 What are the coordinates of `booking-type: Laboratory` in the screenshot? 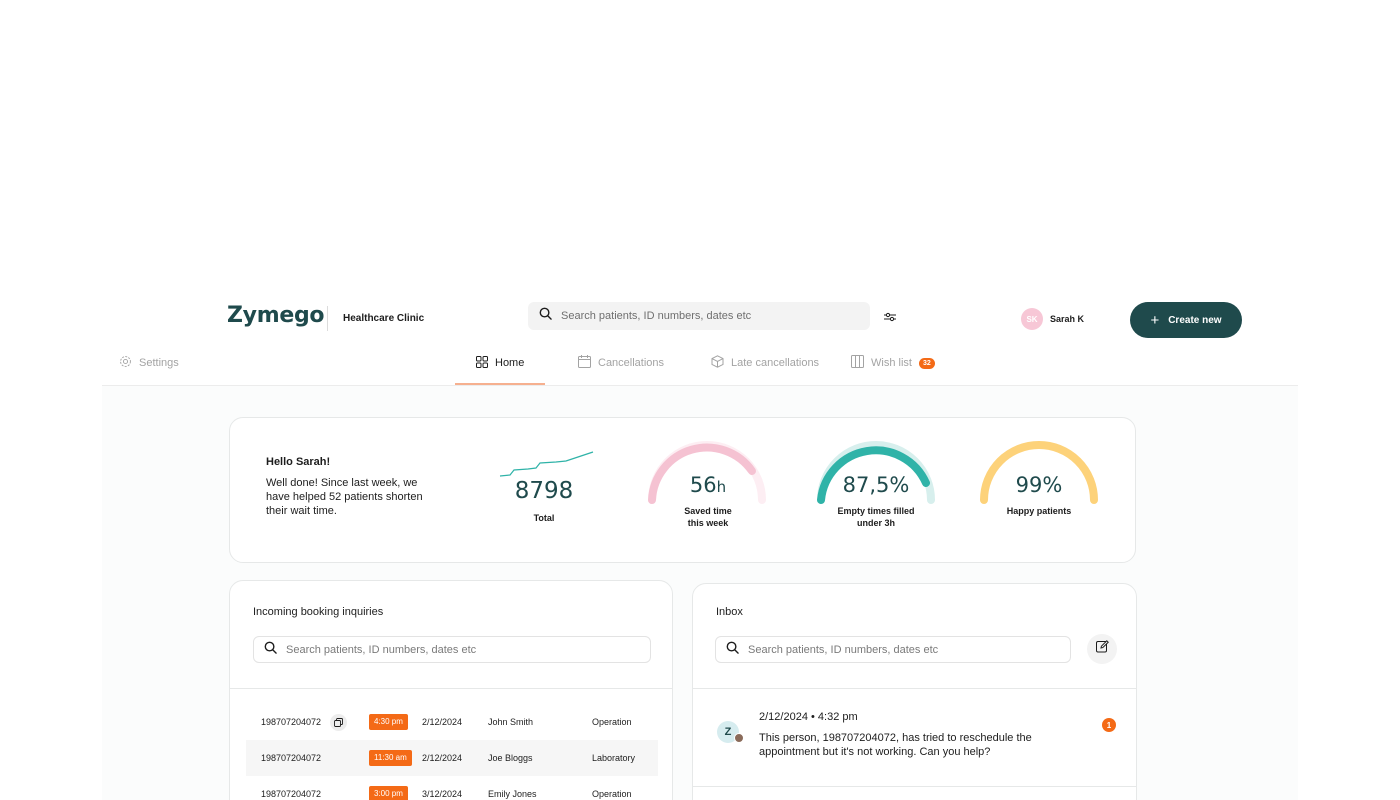 It's located at (614, 758).